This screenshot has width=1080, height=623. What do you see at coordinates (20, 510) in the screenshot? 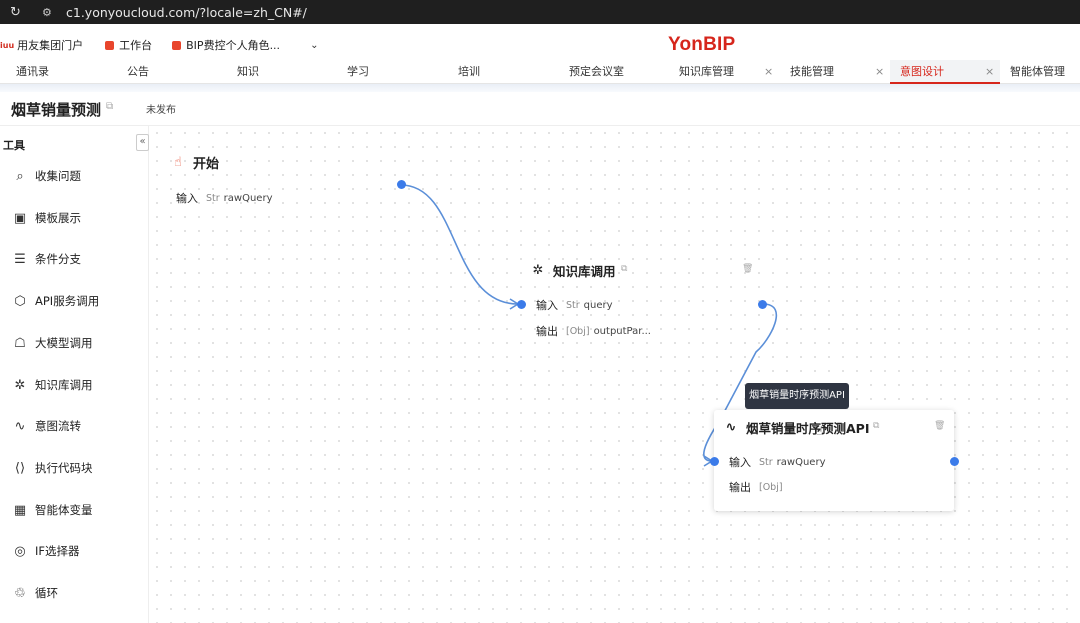
I see `variable-icon: ▦` at bounding box center [20, 510].